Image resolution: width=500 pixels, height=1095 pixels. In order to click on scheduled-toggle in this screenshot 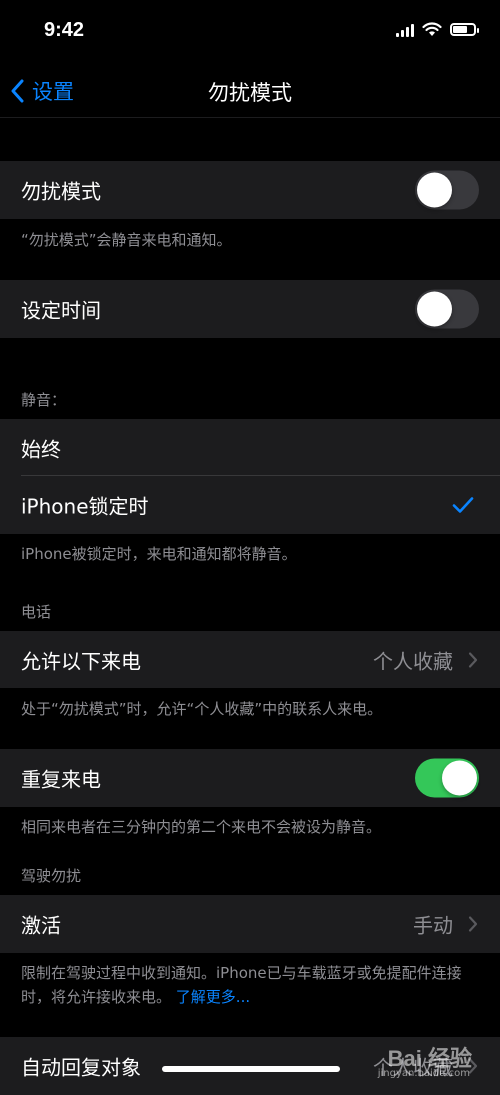, I will do `click(447, 309)`.